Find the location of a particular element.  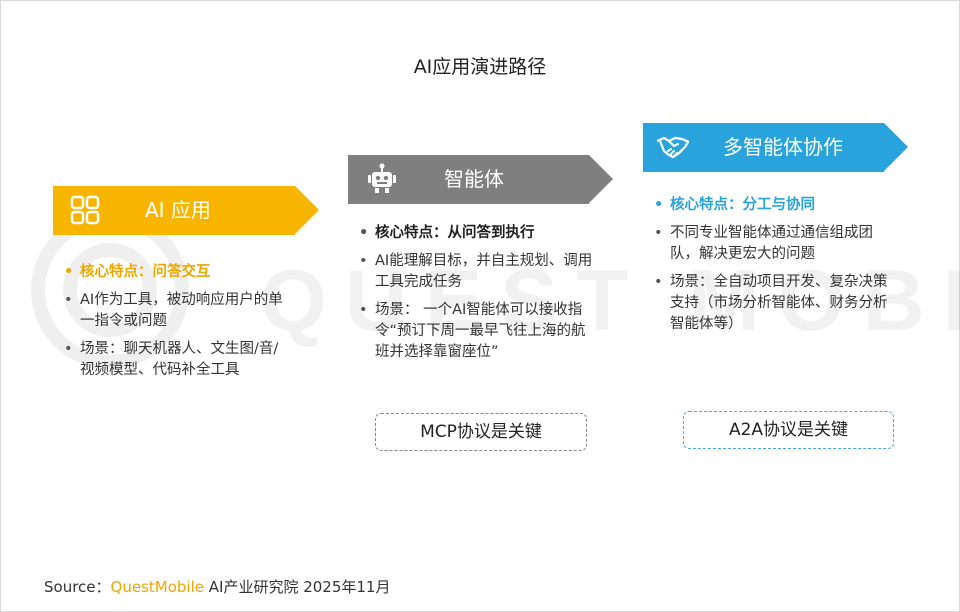

source-prefix: Source： is located at coordinates (77, 587).